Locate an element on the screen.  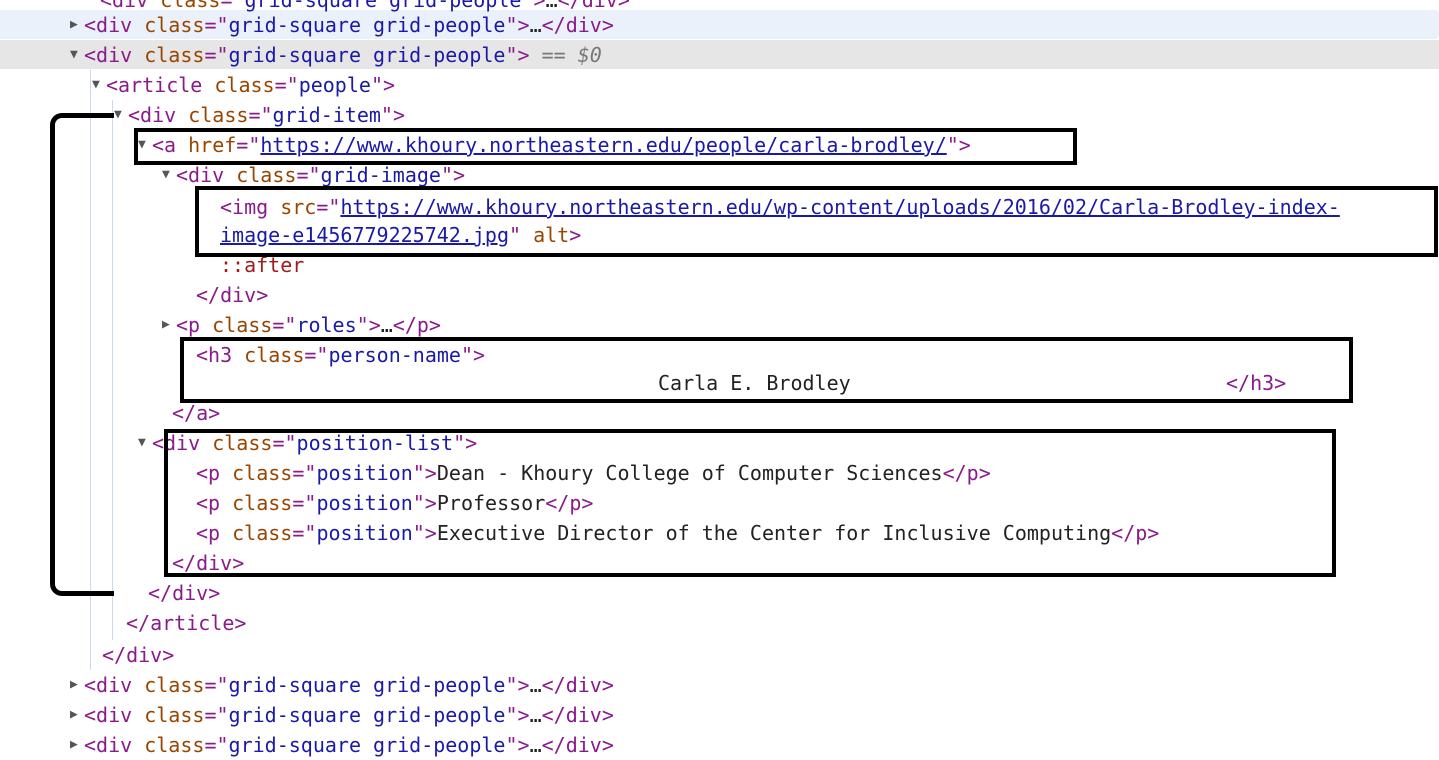
code-token-tag: </a> is located at coordinates (196, 413).